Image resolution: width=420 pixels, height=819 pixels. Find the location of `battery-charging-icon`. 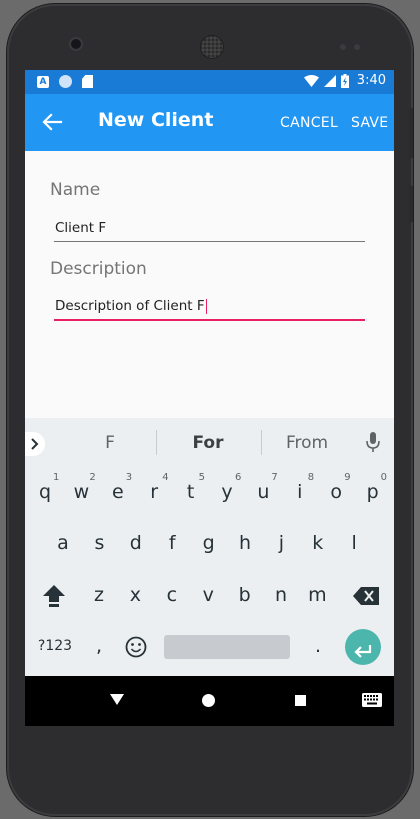

battery-charging-icon is located at coordinates (344, 80).